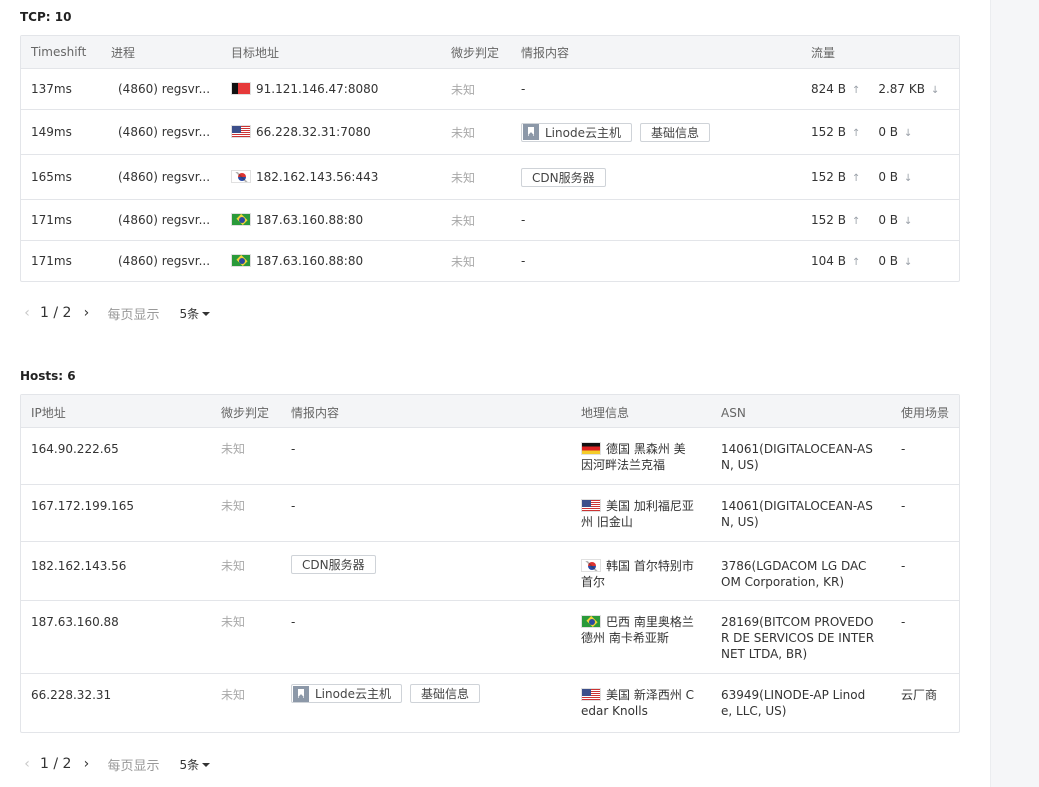 This screenshot has height=787, width=1039. I want to click on page-indicator: 1 / 2, so click(56, 313).